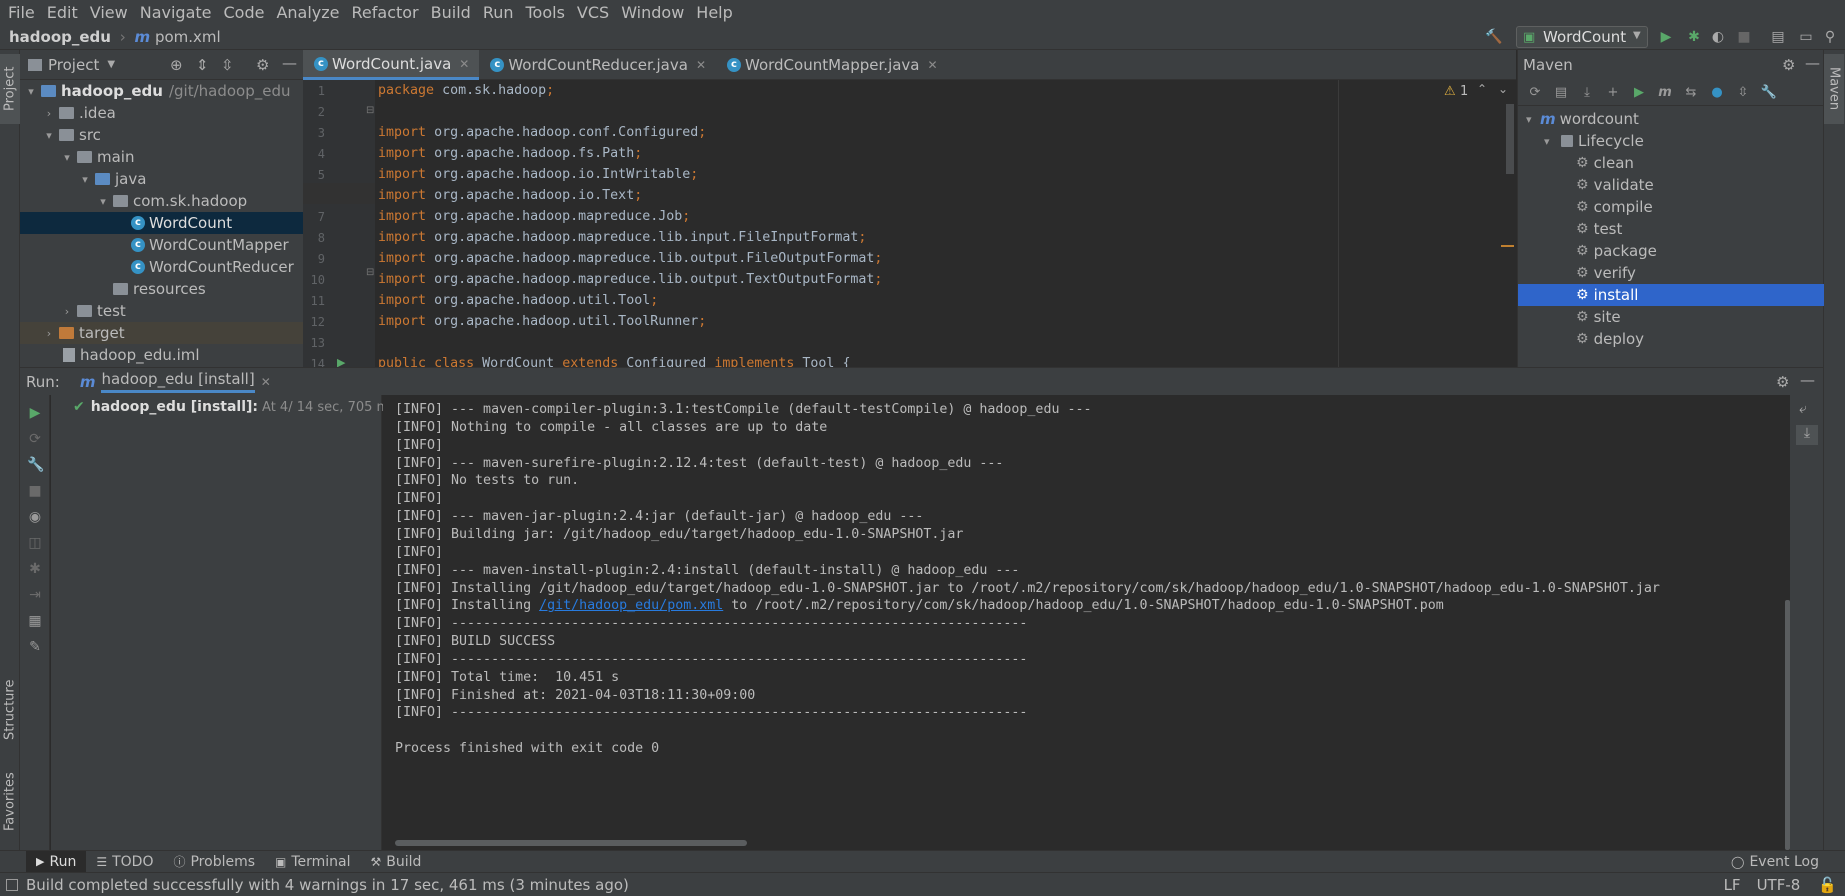 This screenshot has width=1845, height=896. I want to click on tab-wordcount: c WordCount.java ✕, so click(391, 65).